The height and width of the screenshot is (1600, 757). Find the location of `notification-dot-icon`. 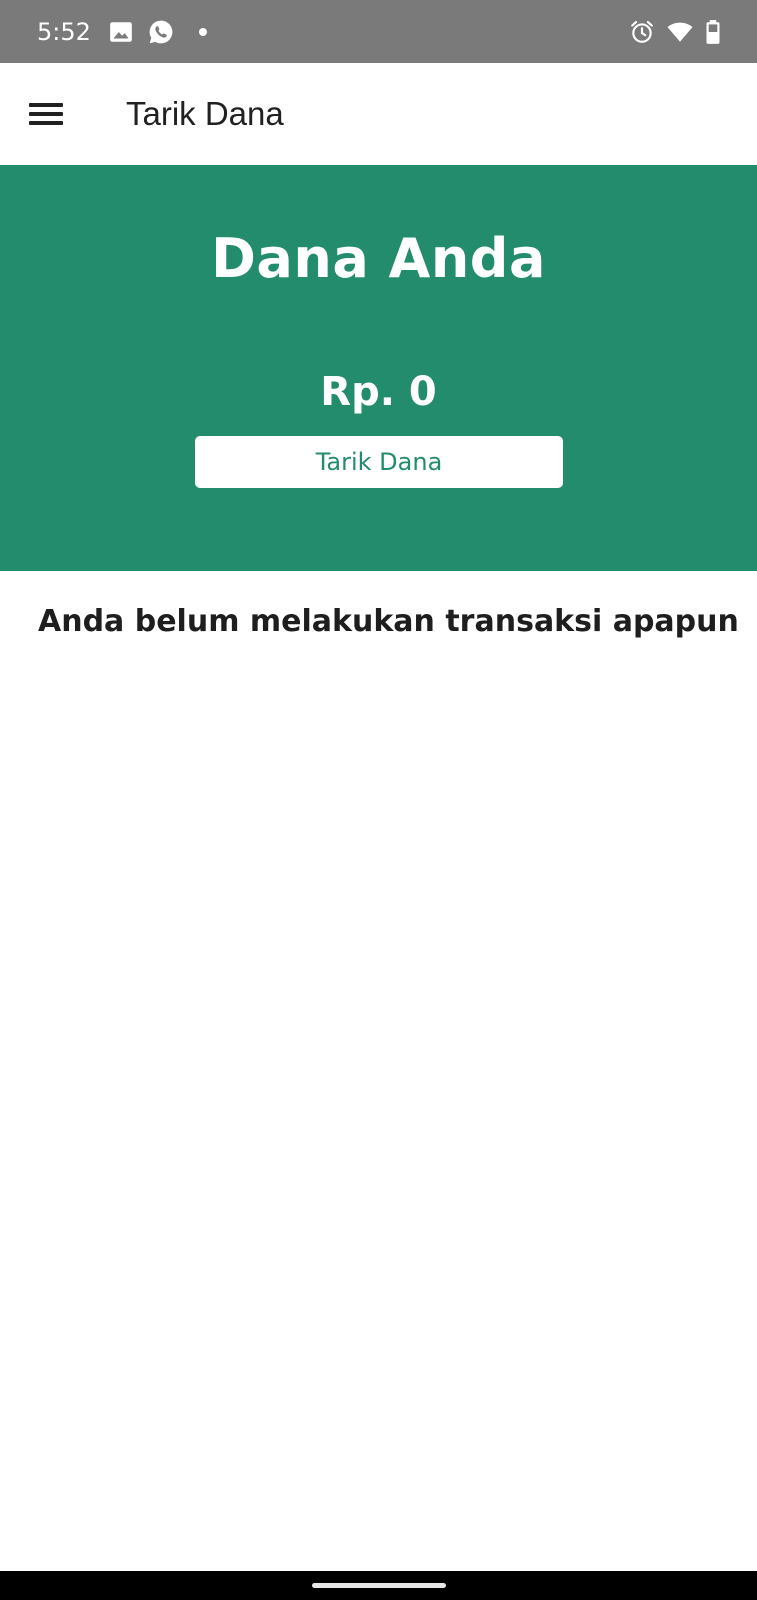

notification-dot-icon is located at coordinates (203, 32).